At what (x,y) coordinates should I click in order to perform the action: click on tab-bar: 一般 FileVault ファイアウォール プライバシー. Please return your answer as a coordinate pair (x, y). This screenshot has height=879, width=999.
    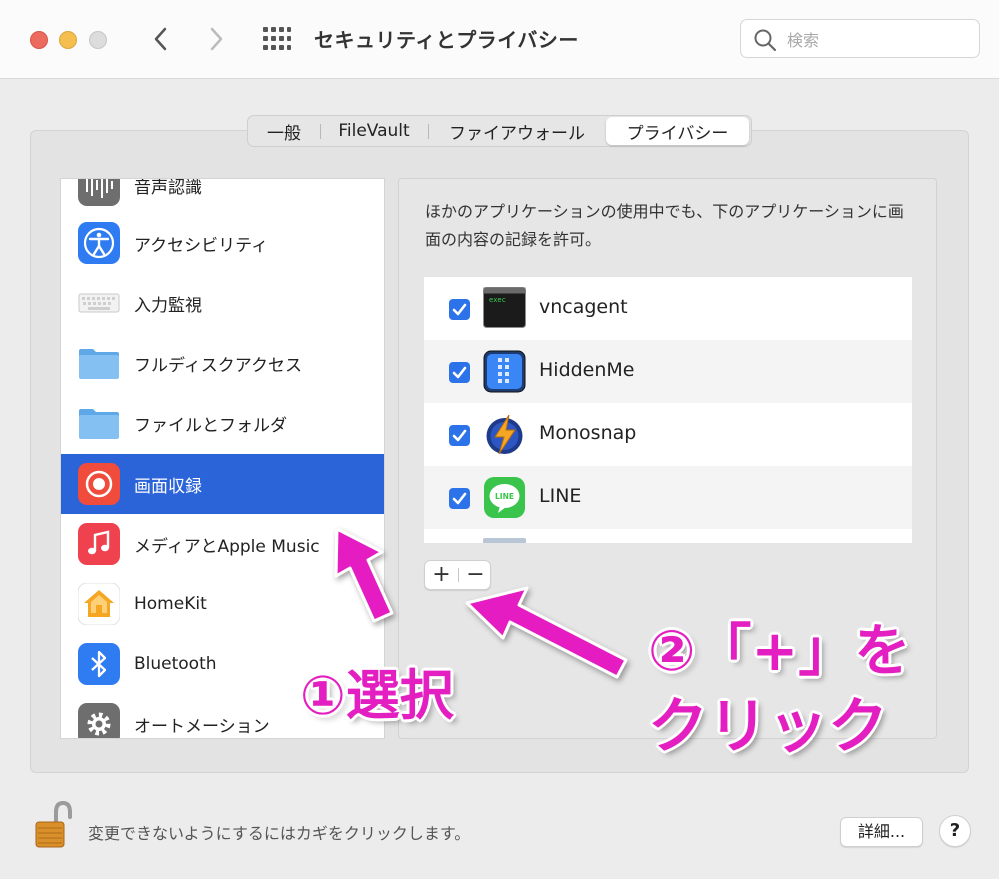
    Looking at the image, I should click on (499, 131).